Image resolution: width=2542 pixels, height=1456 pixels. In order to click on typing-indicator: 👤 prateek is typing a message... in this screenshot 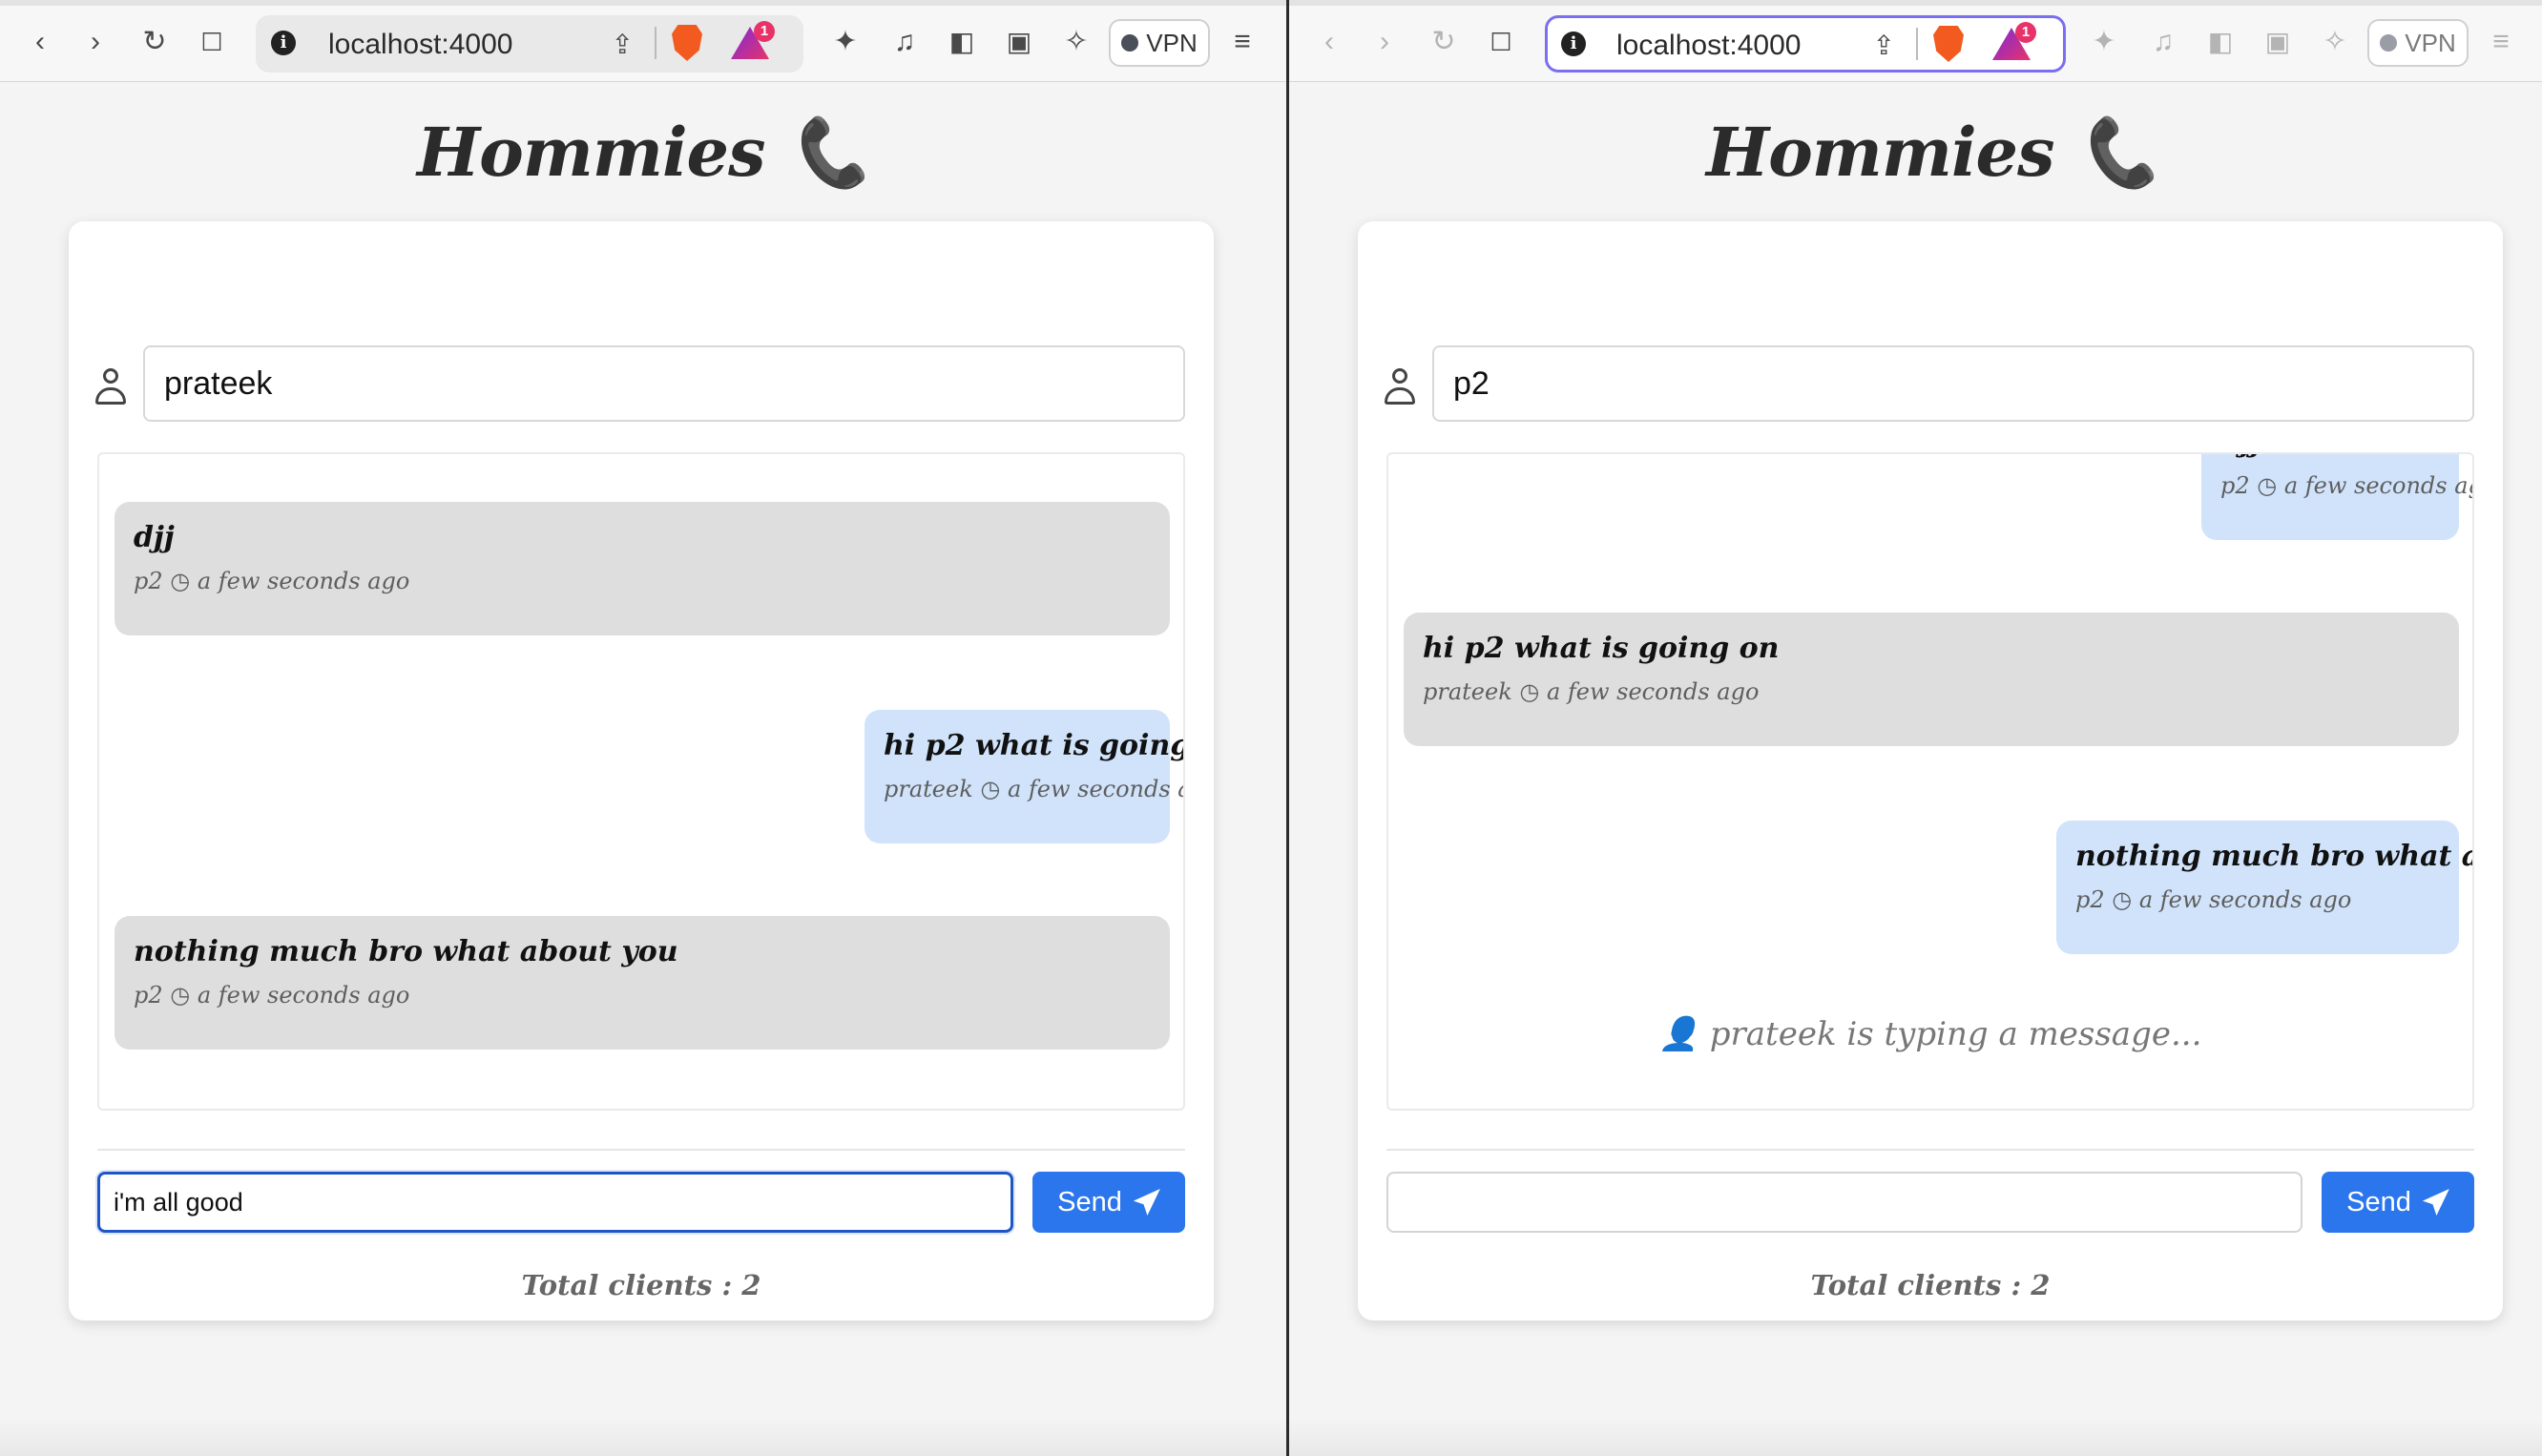, I will do `click(1930, 1034)`.